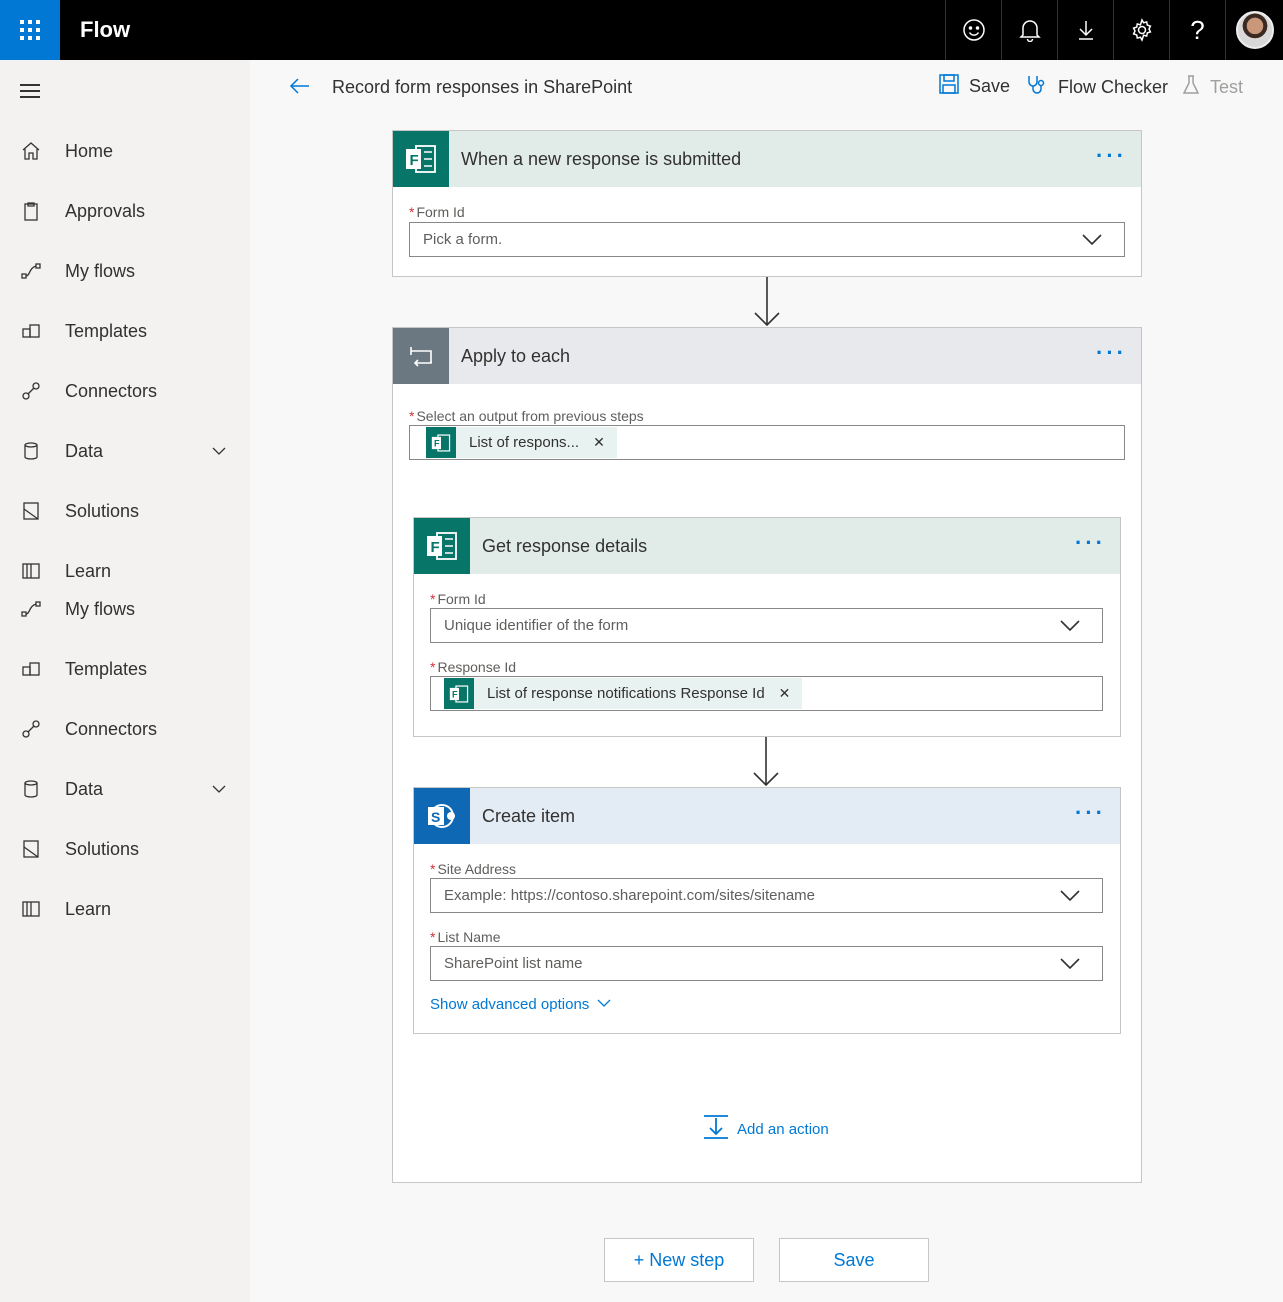 This screenshot has height=1302, width=1283. Describe the element at coordinates (1197, 30) in the screenshot. I see `help-icon: ?` at that location.